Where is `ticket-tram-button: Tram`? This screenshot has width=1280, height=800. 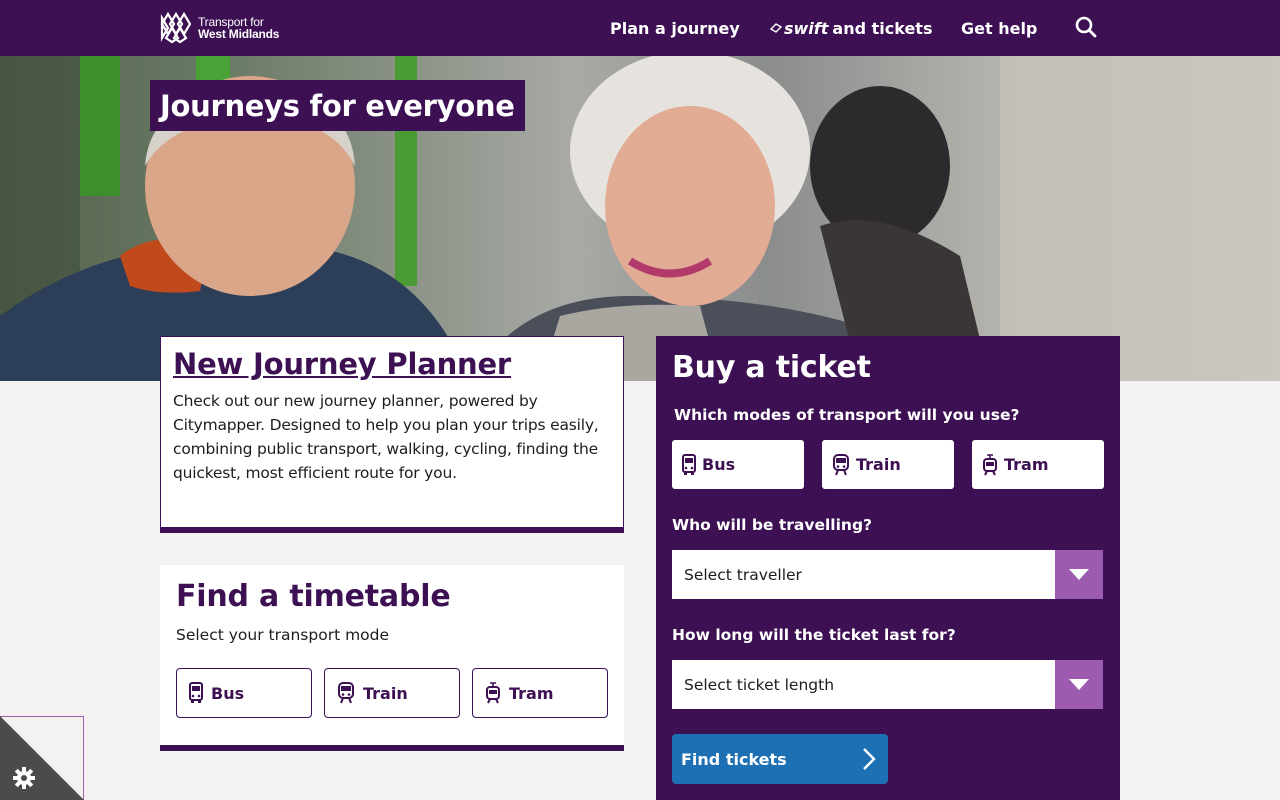
ticket-tram-button: Tram is located at coordinates (1038, 464).